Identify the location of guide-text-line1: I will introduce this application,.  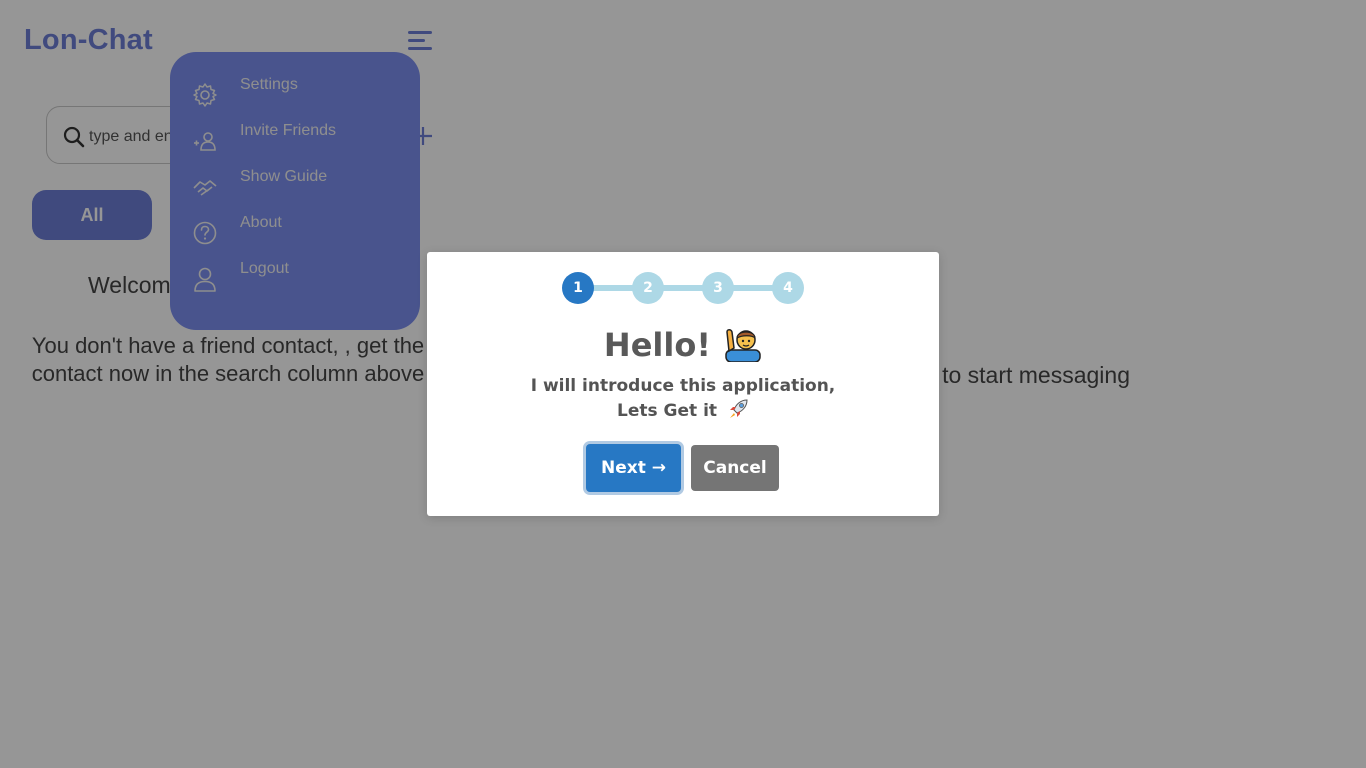
(683, 386).